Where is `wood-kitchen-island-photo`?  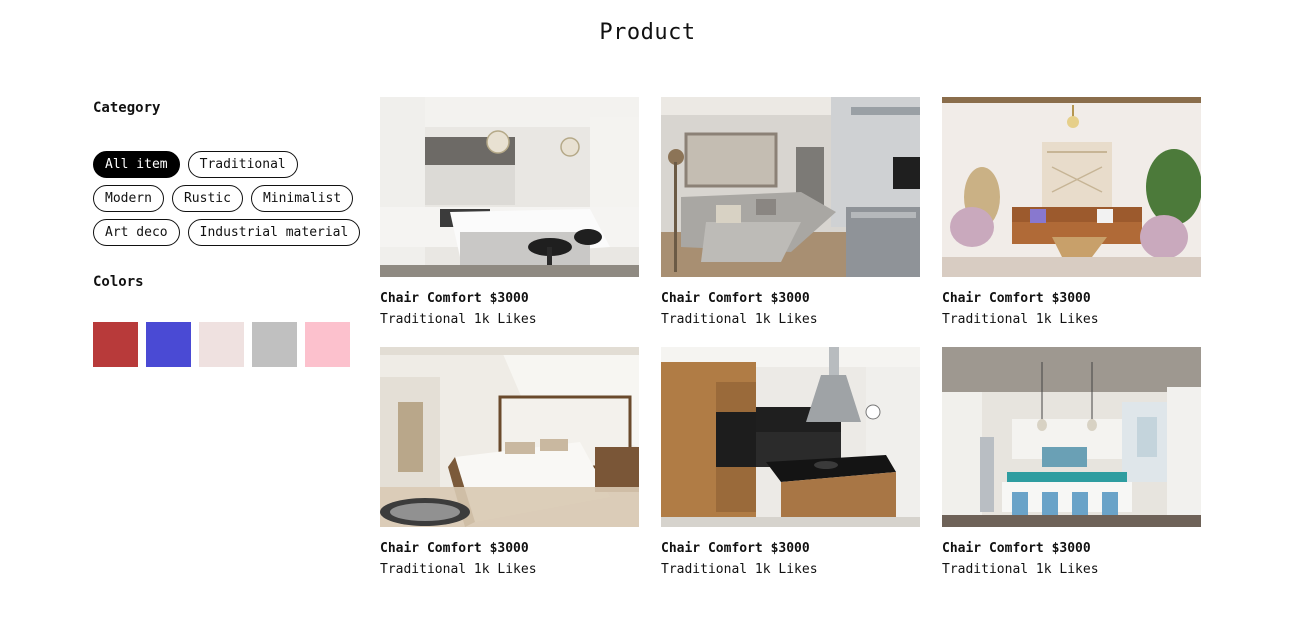 wood-kitchen-island-photo is located at coordinates (790, 437).